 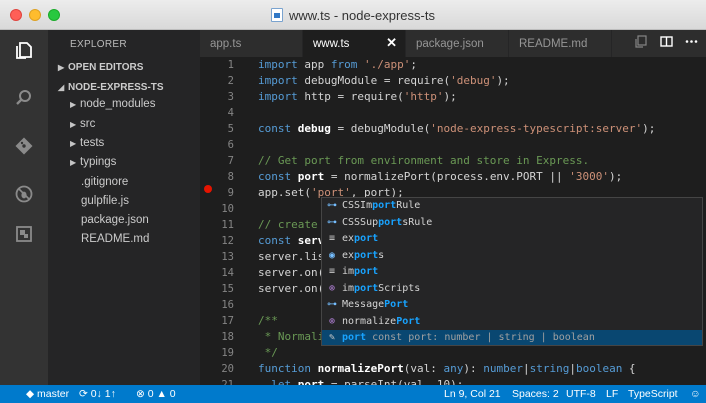 I want to click on title-bar: www.ts - node-express-ts, so click(x=353, y=15).